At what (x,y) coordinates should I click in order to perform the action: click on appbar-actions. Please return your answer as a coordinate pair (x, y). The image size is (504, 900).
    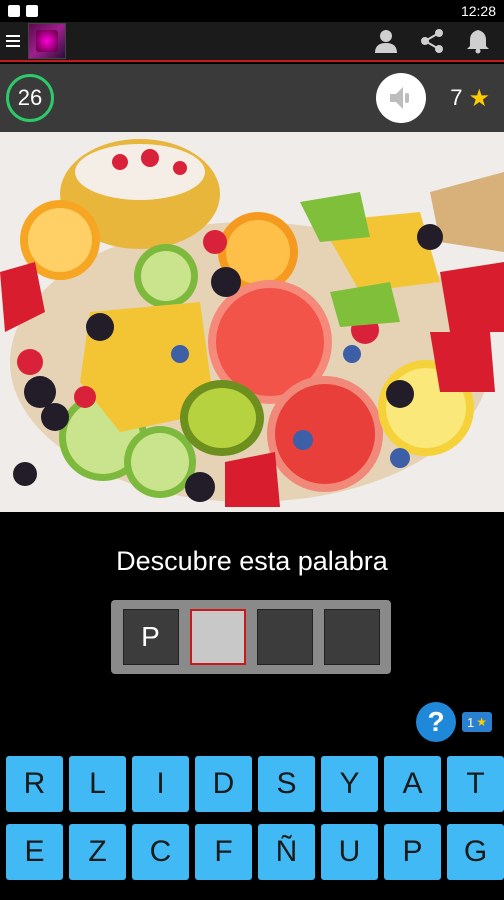
    Looking at the image, I should click on (435, 41).